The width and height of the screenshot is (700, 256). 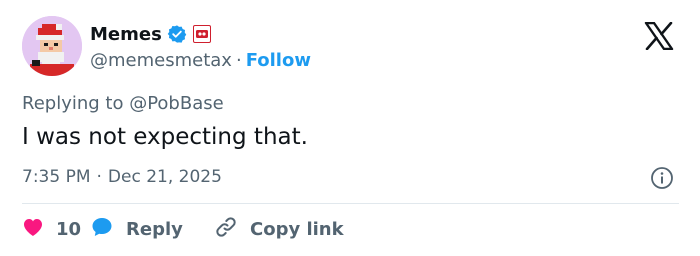 I want to click on verified-badge-icon, so click(x=177, y=34).